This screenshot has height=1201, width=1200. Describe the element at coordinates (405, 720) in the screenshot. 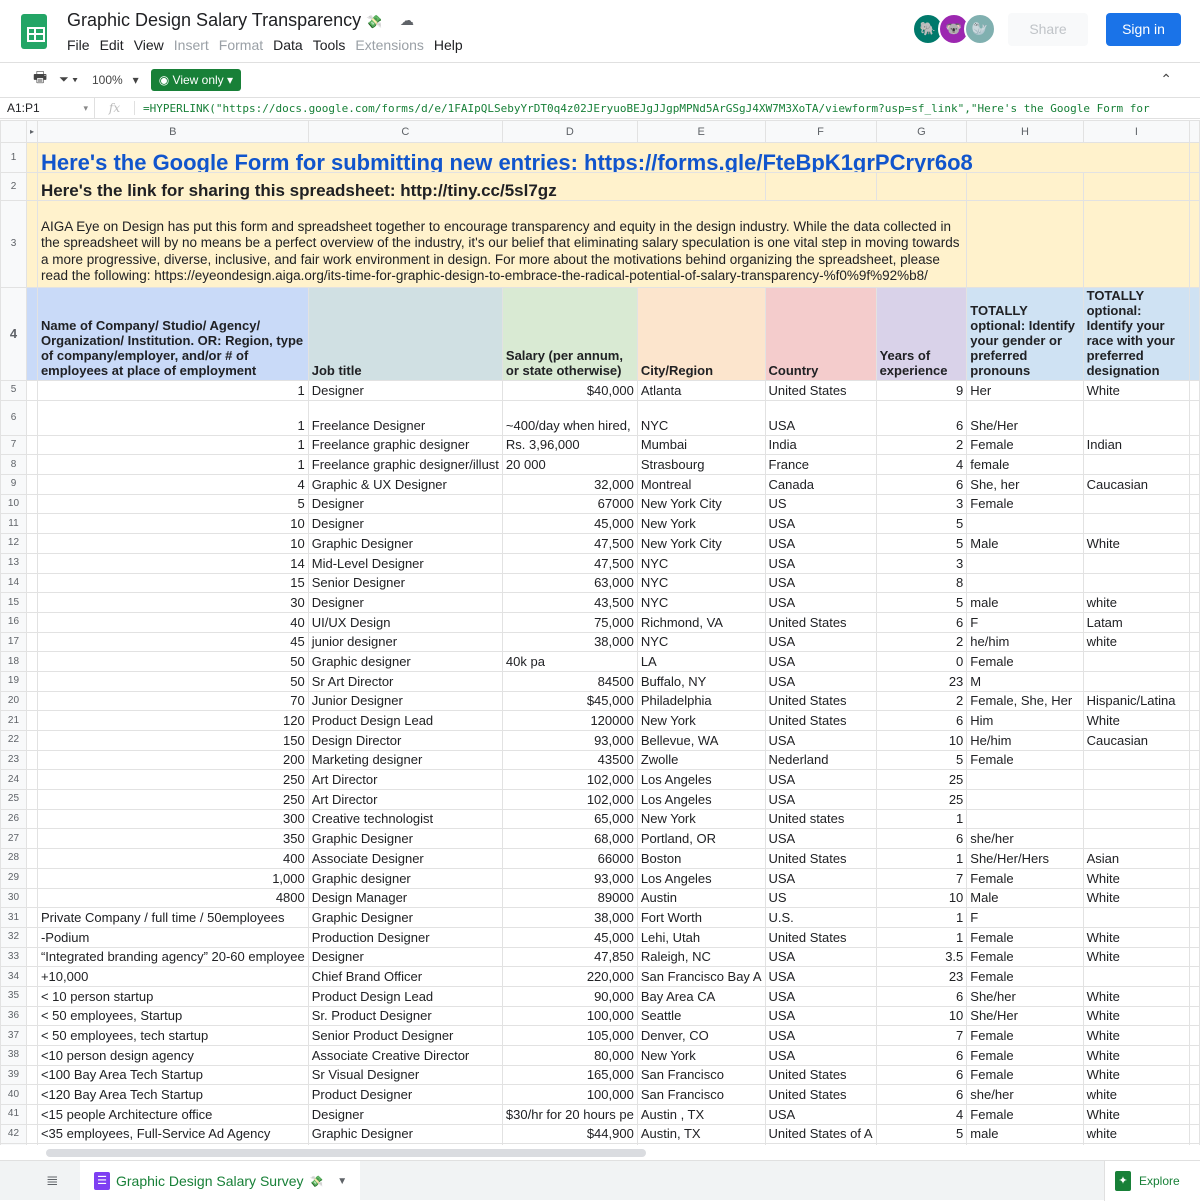

I see `cell-c: Product Design Lead` at that location.